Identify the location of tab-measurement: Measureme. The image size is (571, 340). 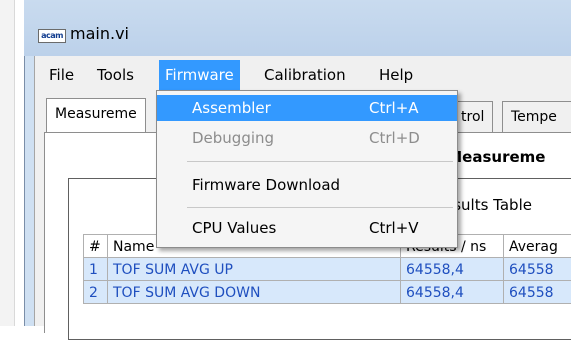
(96, 115).